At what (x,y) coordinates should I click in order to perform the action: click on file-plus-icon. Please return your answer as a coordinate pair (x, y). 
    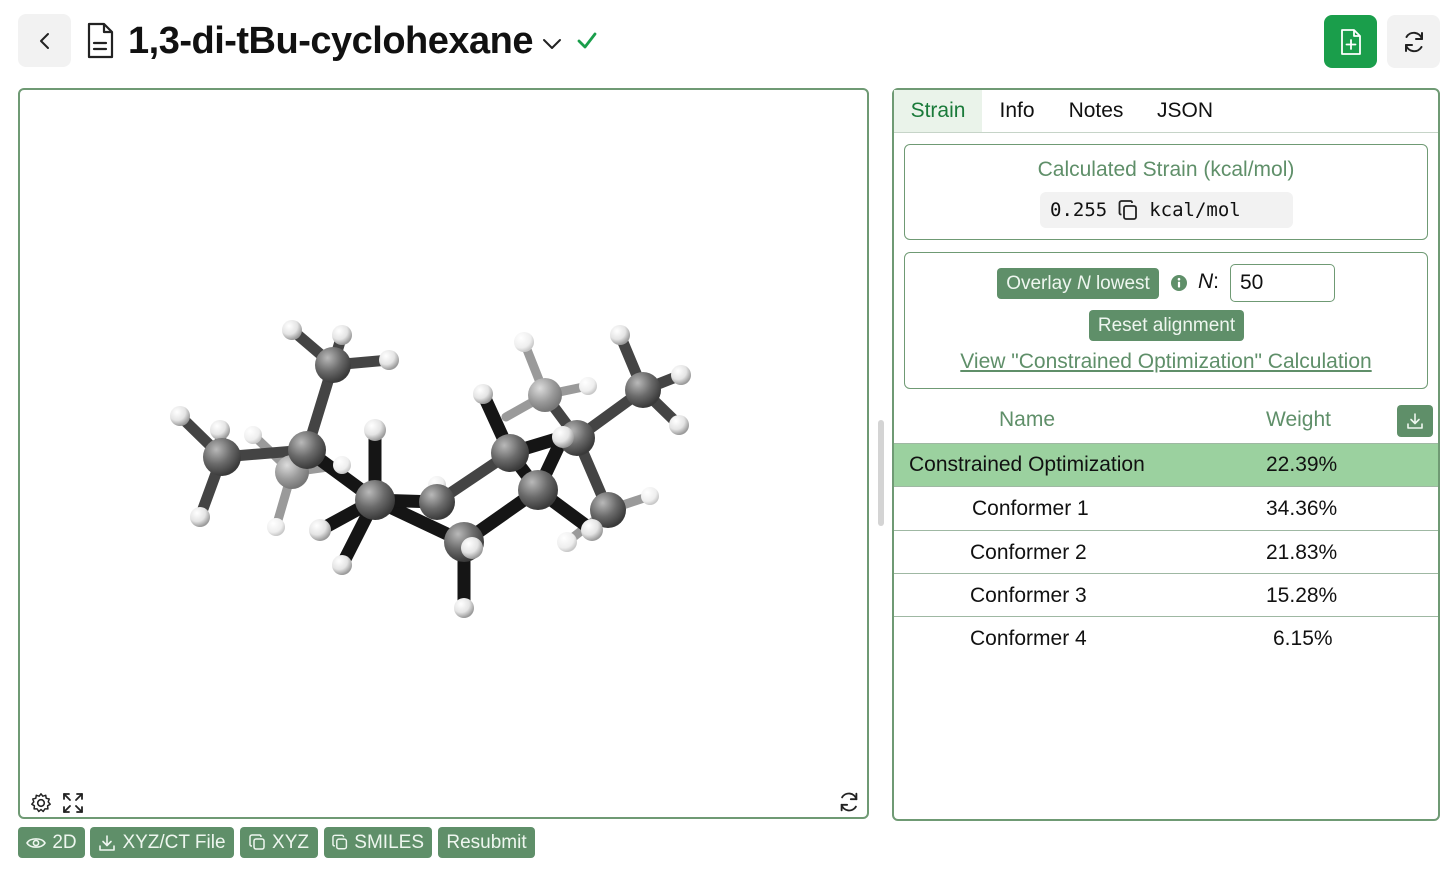
    Looking at the image, I should click on (1350, 41).